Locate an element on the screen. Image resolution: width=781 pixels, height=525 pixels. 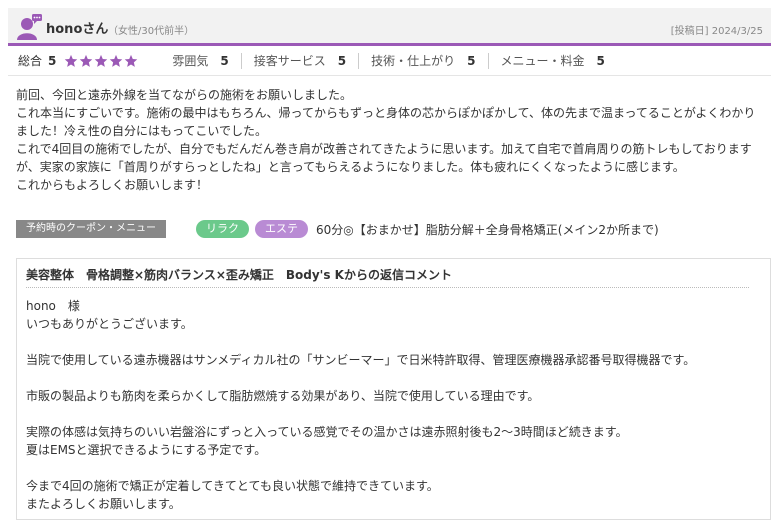
category-rating: 雰囲気 5 is located at coordinates (200, 61).